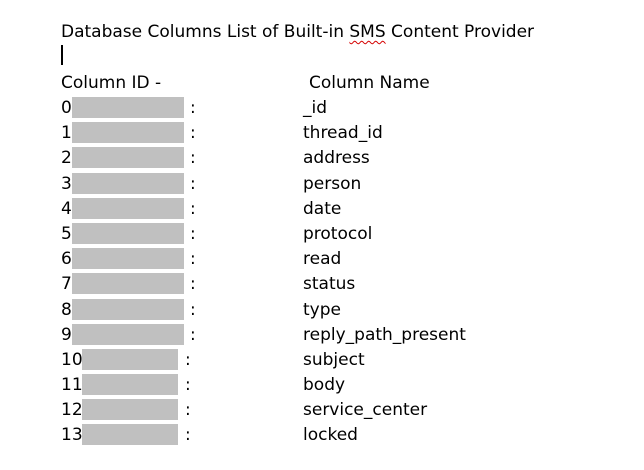 The image size is (644, 470). I want to click on column-name: thread_id, so click(343, 133).